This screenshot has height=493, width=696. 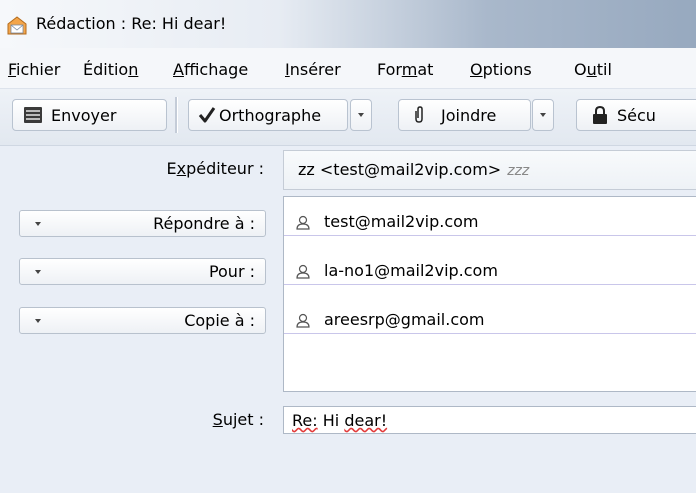 What do you see at coordinates (34, 69) in the screenshot?
I see `menu-fichier: Fichier` at bounding box center [34, 69].